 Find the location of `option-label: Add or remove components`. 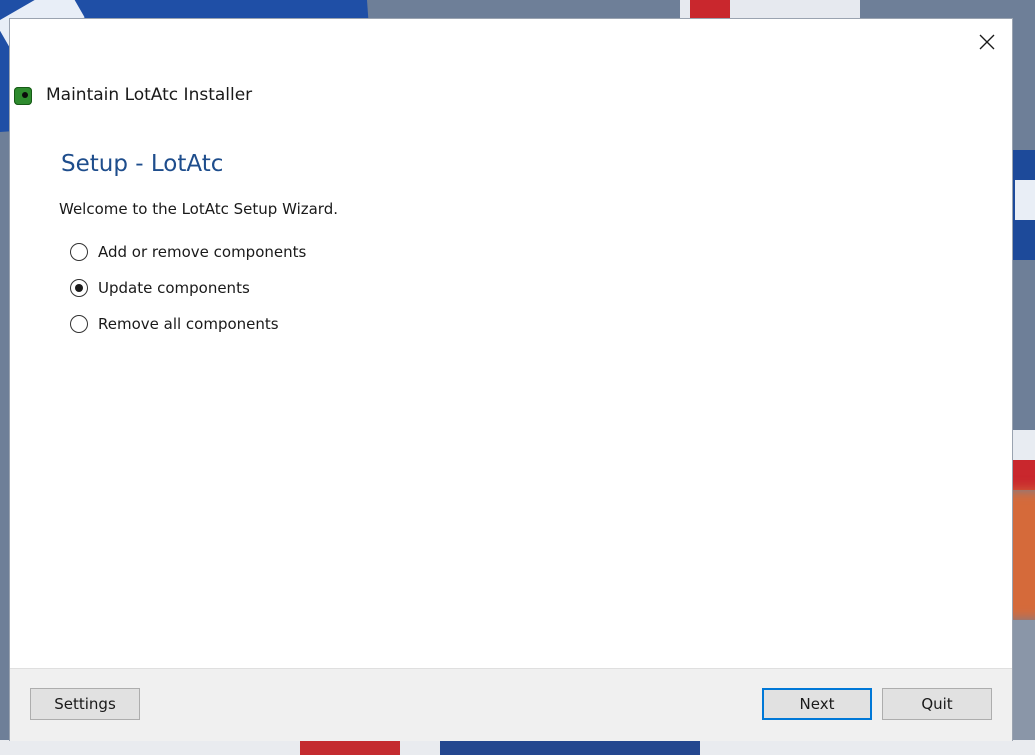

option-label: Add or remove components is located at coordinates (202, 252).